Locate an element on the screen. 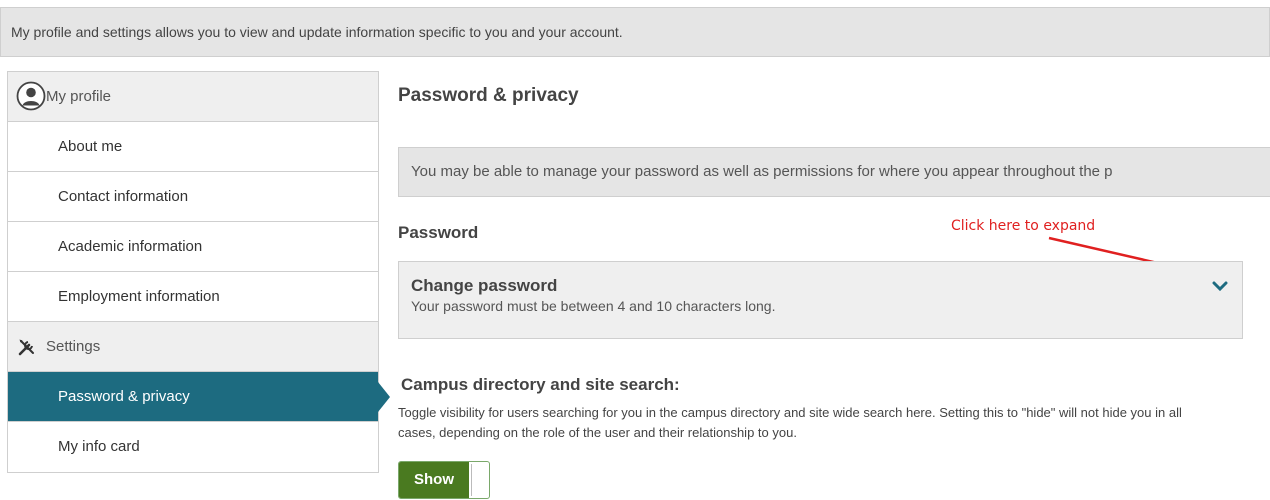 The width and height of the screenshot is (1270, 500). active-indicator-arrow is located at coordinates (384, 397).